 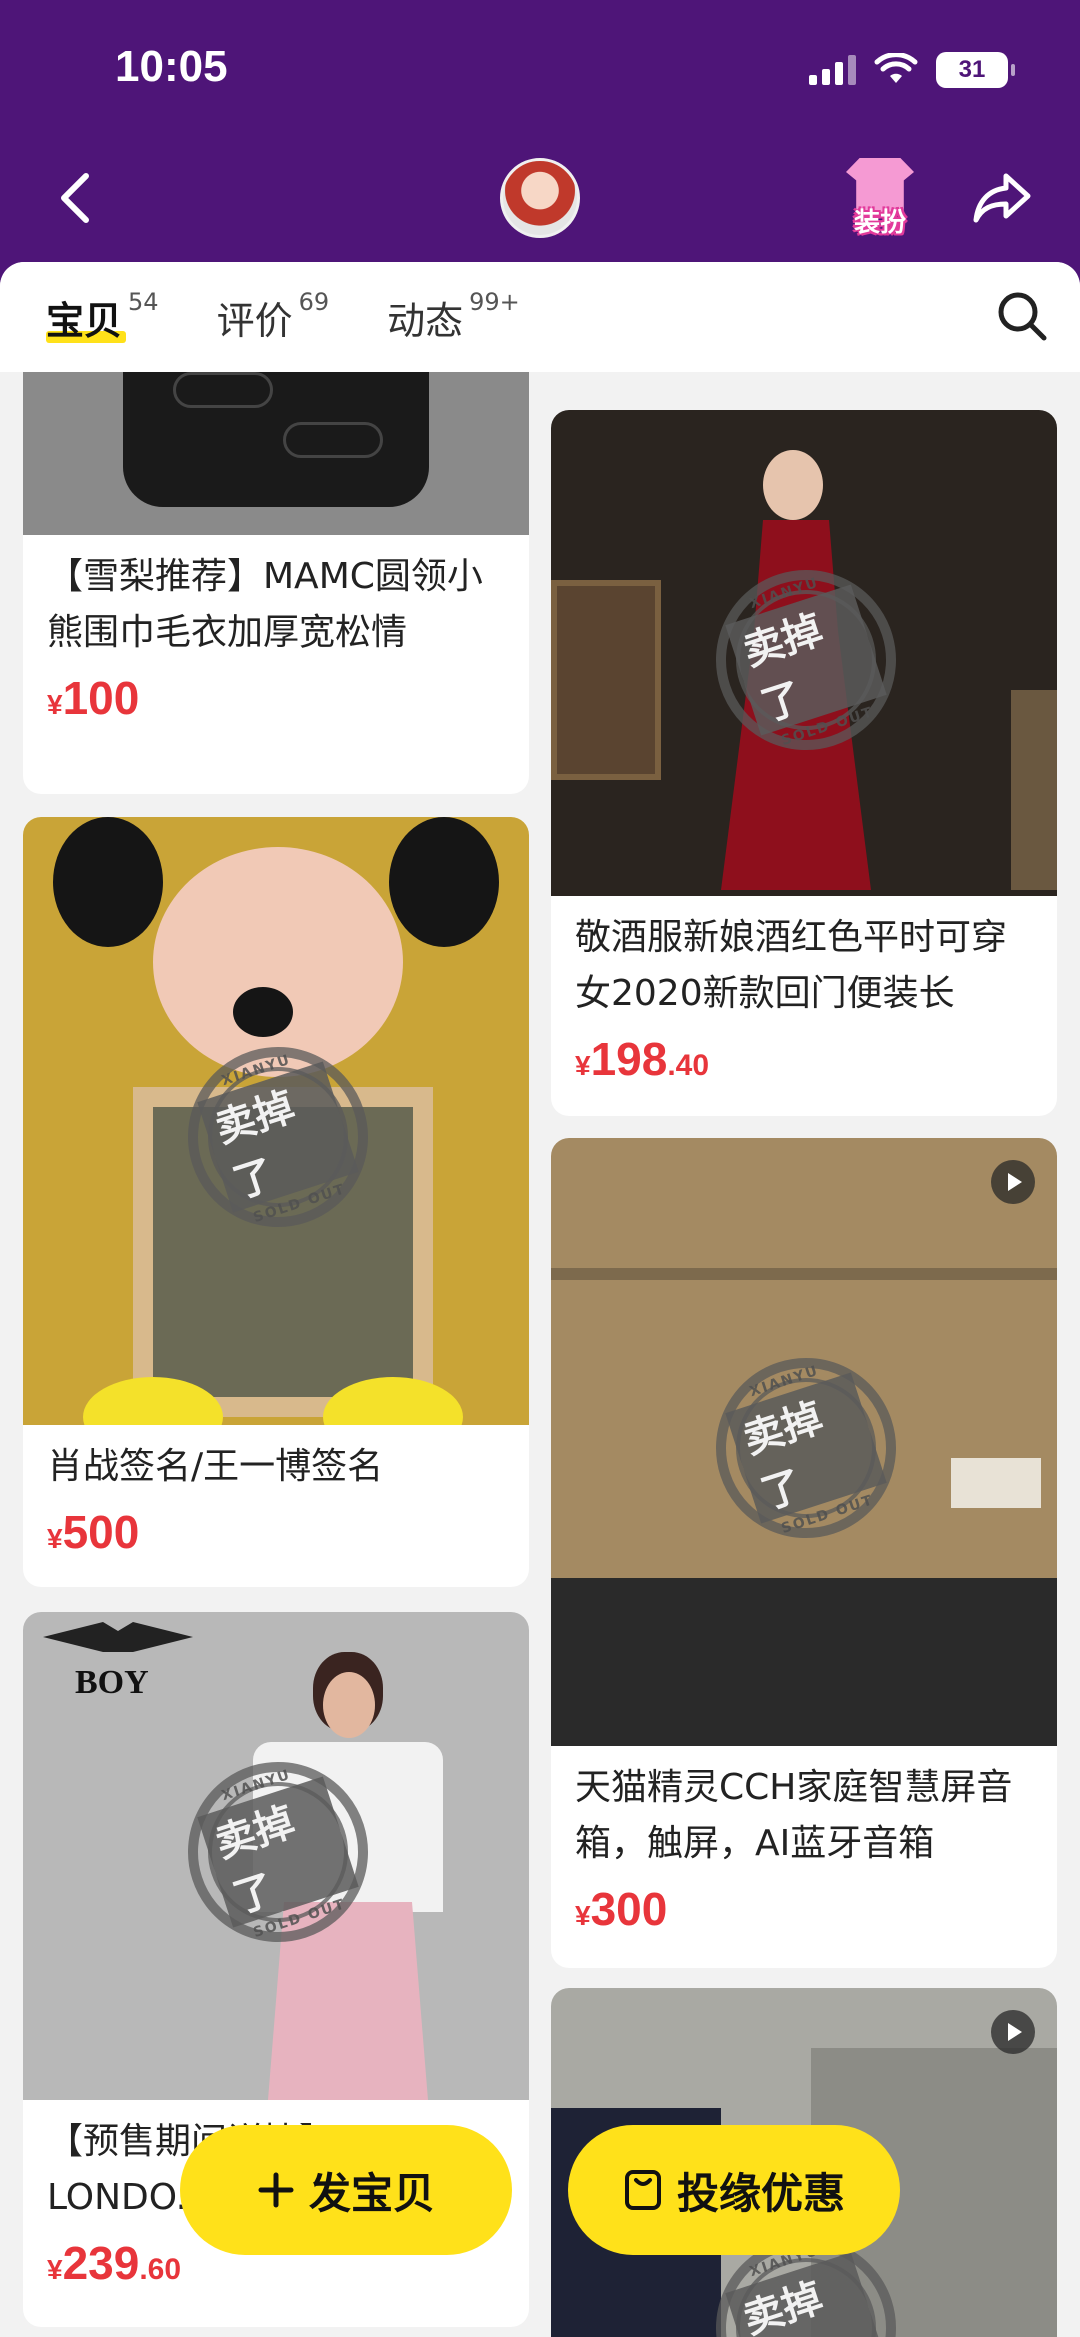 What do you see at coordinates (112, 1682) in the screenshot?
I see `boy-logo: BOY` at bounding box center [112, 1682].